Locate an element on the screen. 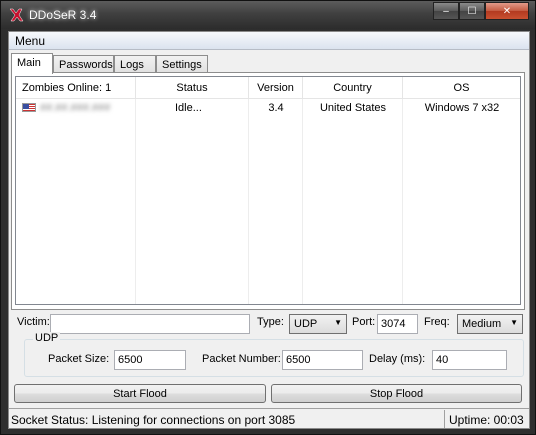 The width and height of the screenshot is (536, 435). column-header-version: Version is located at coordinates (276, 88).